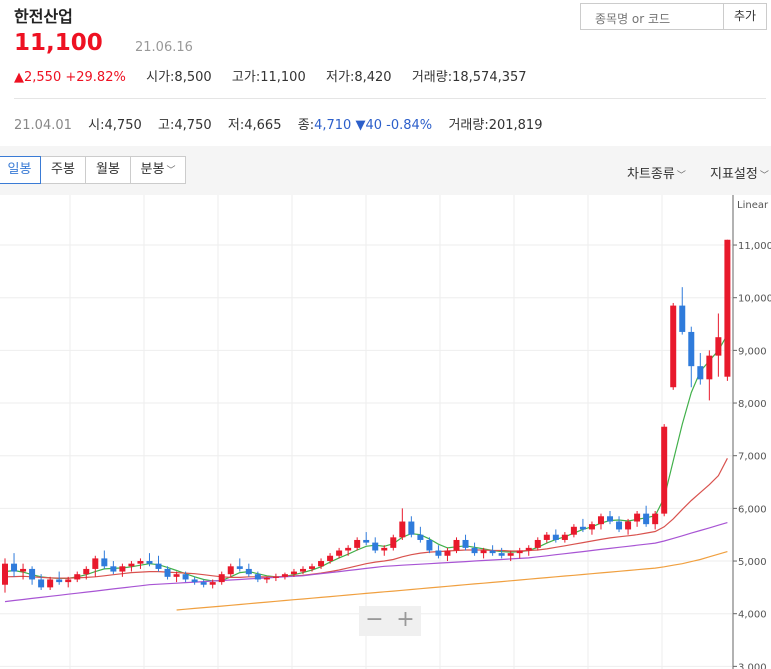  What do you see at coordinates (158, 77) in the screenshot?
I see `open-label: 시가` at bounding box center [158, 77].